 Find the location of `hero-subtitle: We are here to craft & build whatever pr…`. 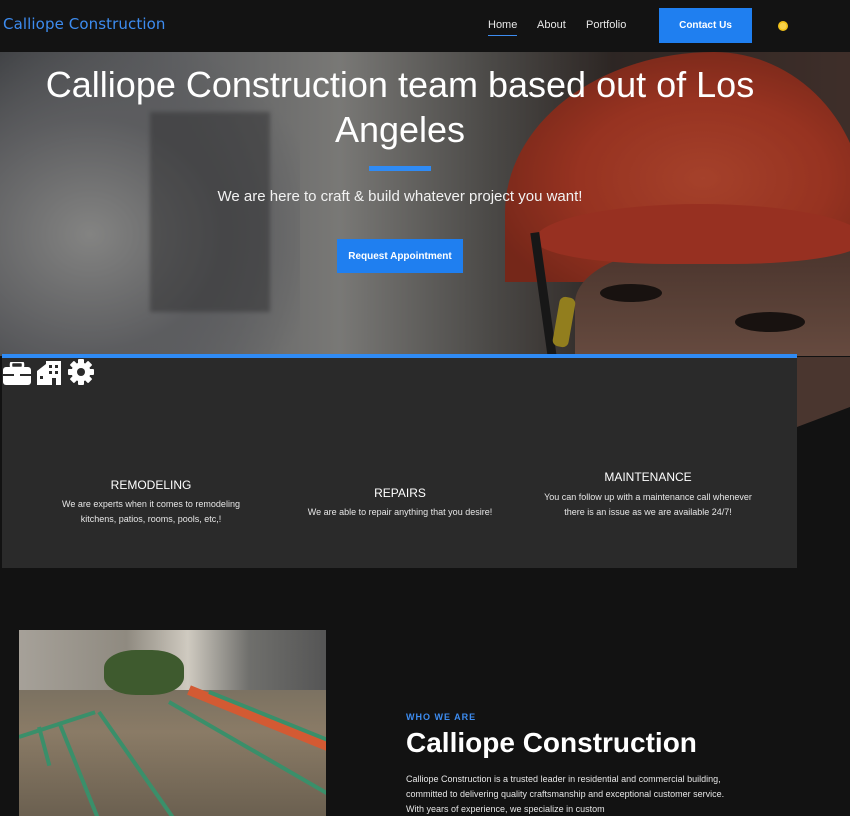

hero-subtitle: We are here to craft & build whatever pr… is located at coordinates (400, 196).